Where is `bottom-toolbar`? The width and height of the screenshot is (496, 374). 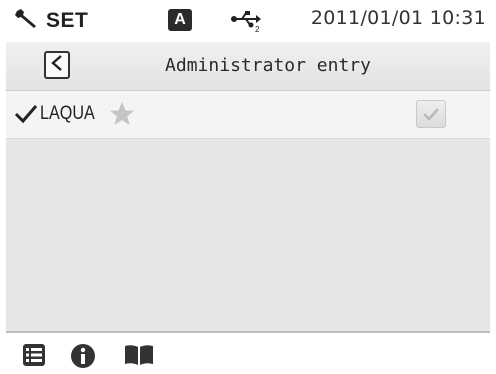
bottom-toolbar is located at coordinates (248, 352).